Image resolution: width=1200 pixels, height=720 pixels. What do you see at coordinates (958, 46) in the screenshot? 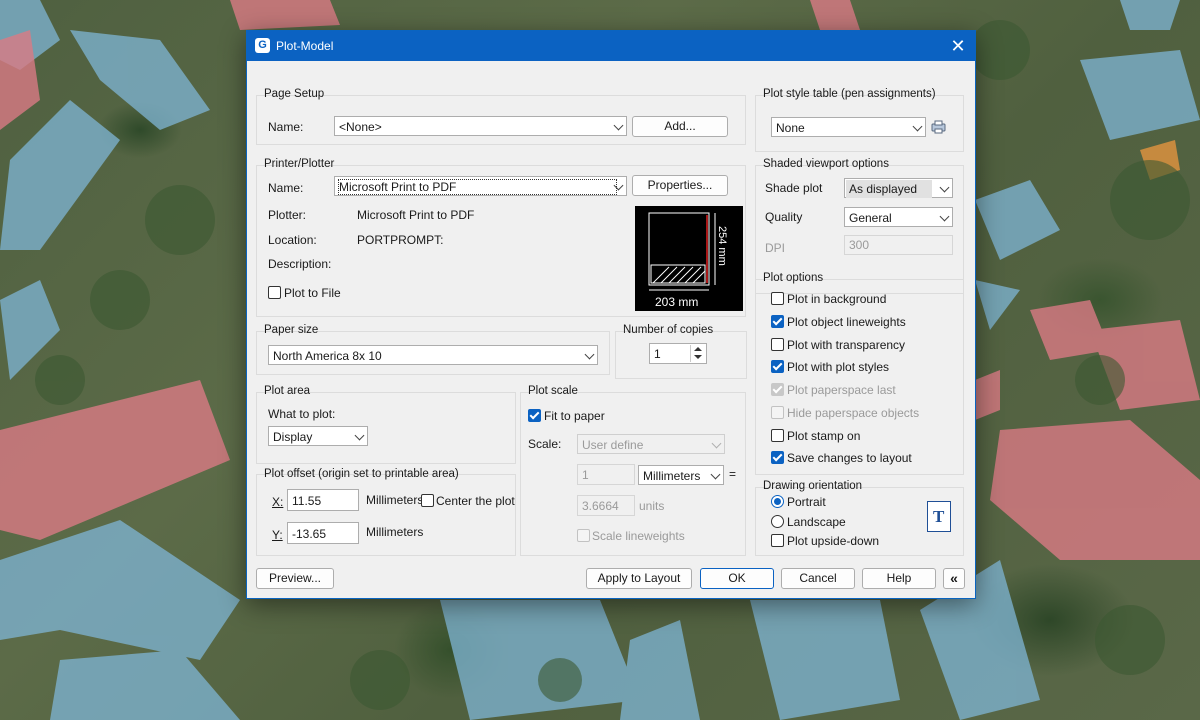
I see `close-icon: ✕` at bounding box center [958, 46].